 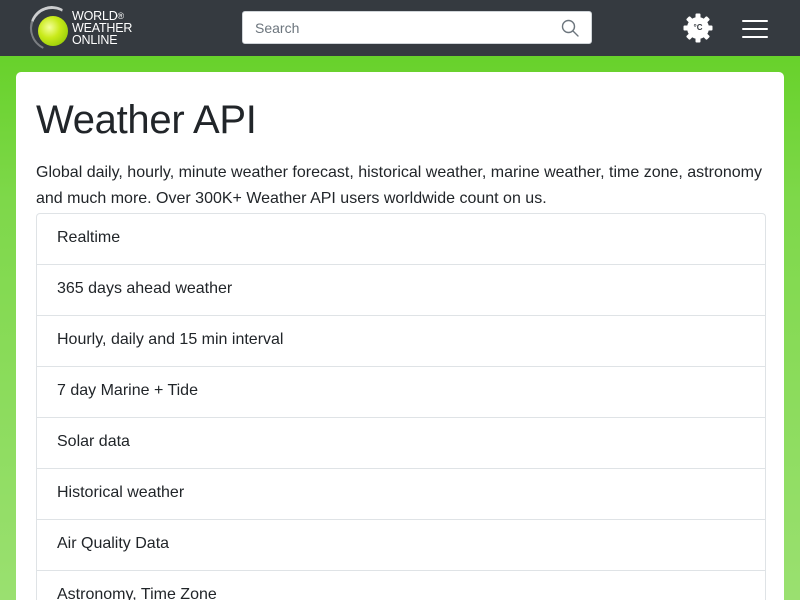 What do you see at coordinates (401, 341) in the screenshot?
I see `feature-list-item: Hourly, daily and 15 min interval` at bounding box center [401, 341].